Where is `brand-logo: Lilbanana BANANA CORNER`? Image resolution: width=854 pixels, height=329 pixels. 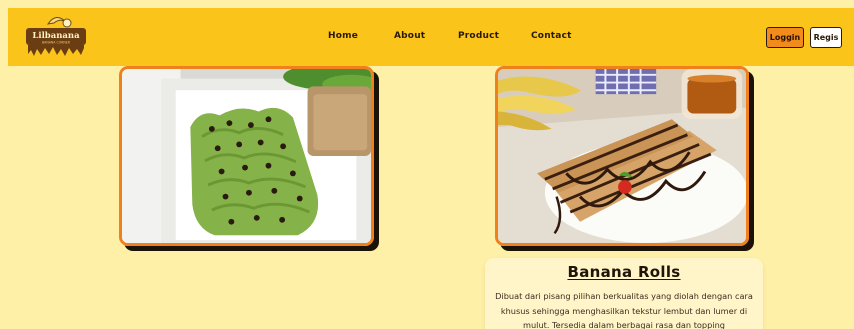 brand-logo: Lilbanana BANANA CORNER is located at coordinates (56, 37).